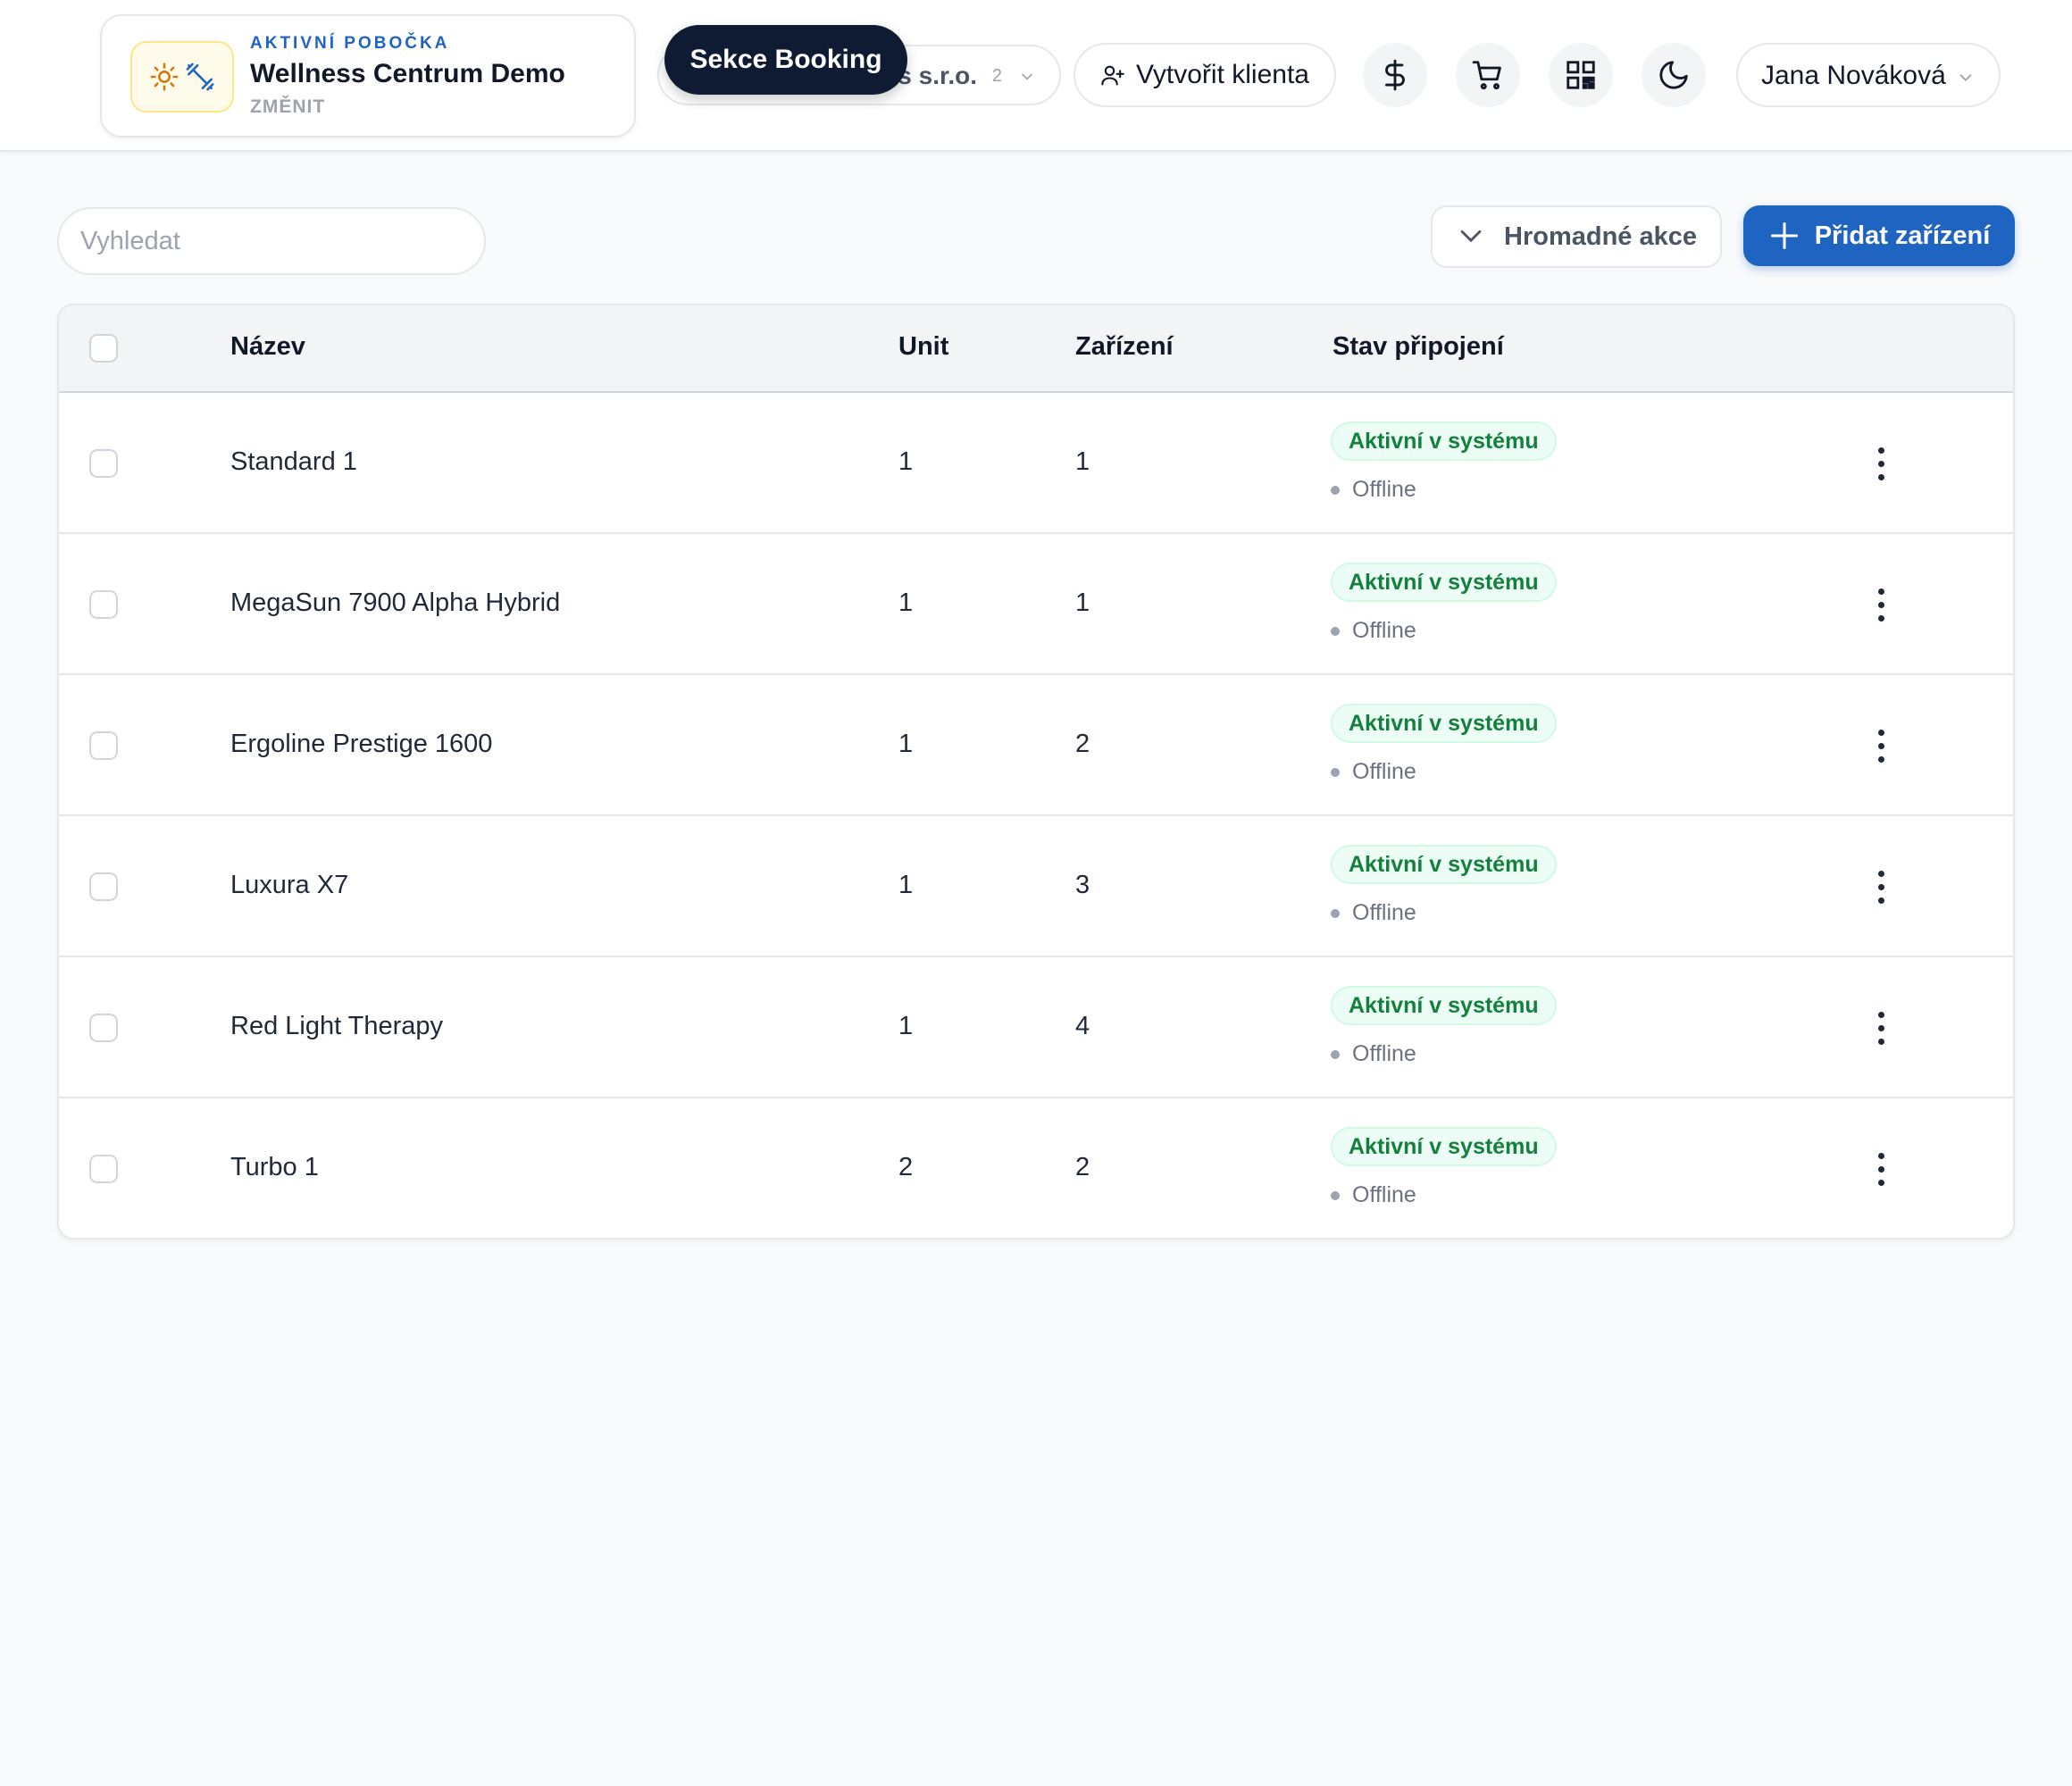  I want to click on user-name: Jana Nováková, so click(1853, 75).